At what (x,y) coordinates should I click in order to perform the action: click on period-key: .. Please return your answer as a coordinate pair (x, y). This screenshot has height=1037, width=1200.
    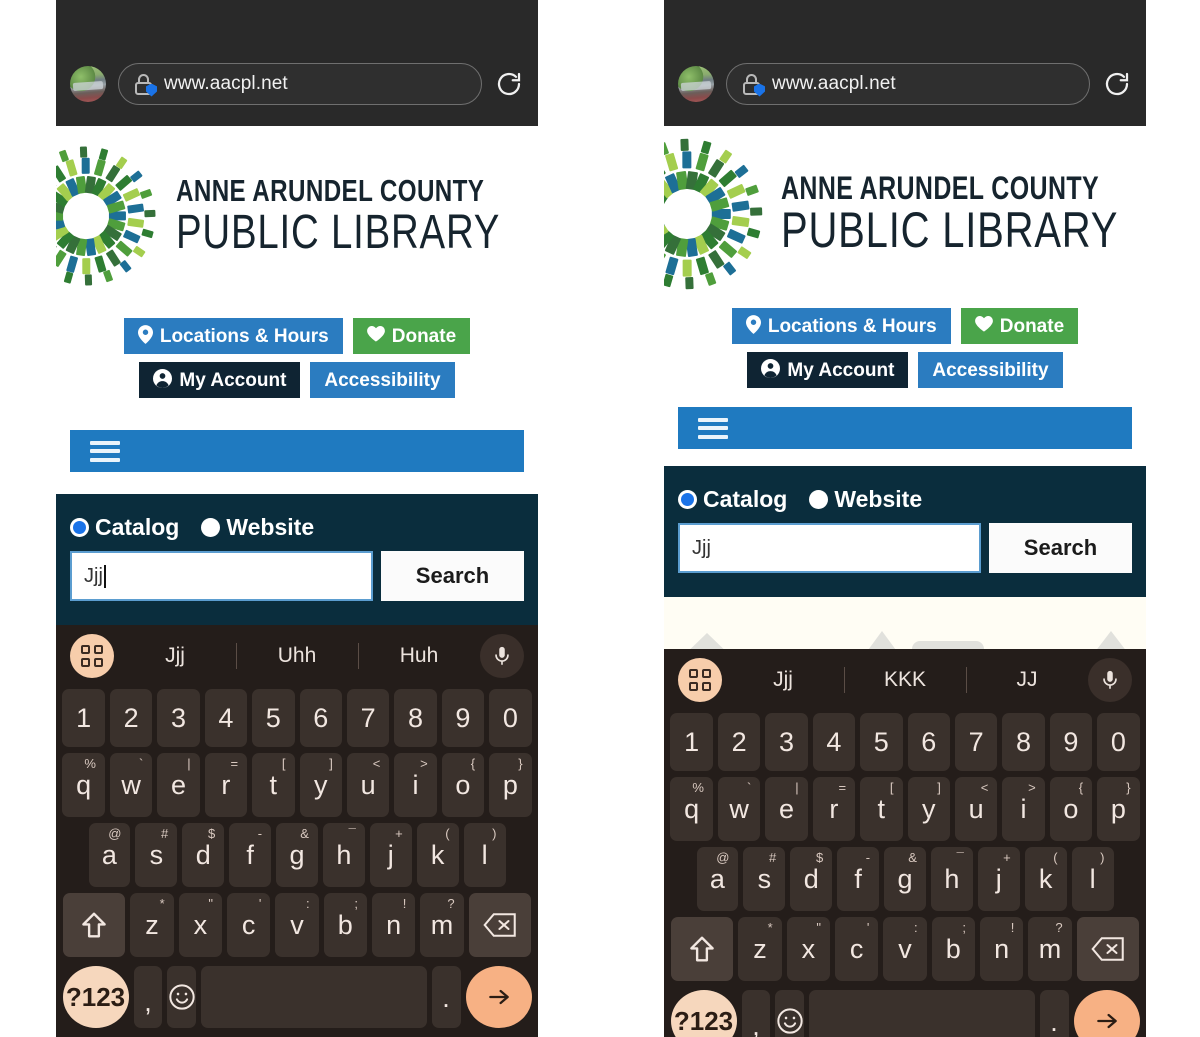
    Looking at the image, I should click on (1054, 1013).